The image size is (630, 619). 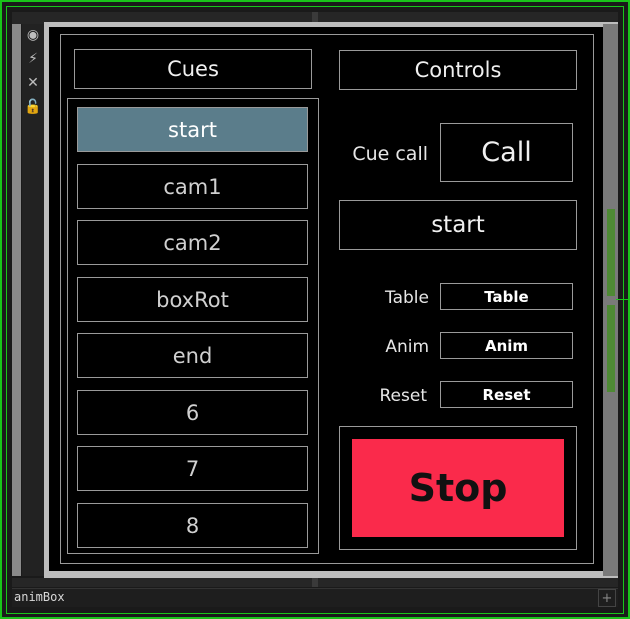 I want to click on call-button: Call, so click(x=506, y=152).